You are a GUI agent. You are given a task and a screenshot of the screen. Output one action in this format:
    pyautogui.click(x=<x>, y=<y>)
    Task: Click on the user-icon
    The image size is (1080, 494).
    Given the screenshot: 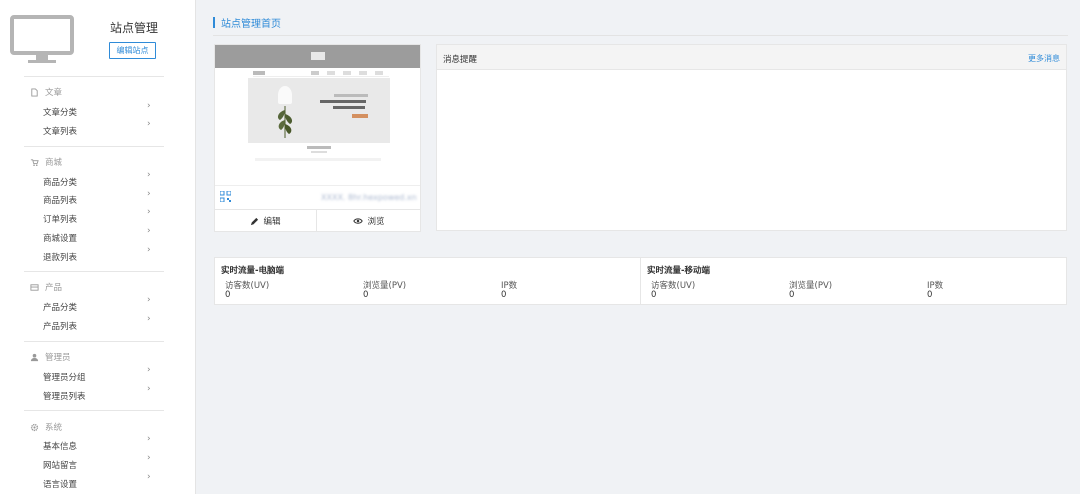 What is the action you would take?
    pyautogui.click(x=34, y=357)
    